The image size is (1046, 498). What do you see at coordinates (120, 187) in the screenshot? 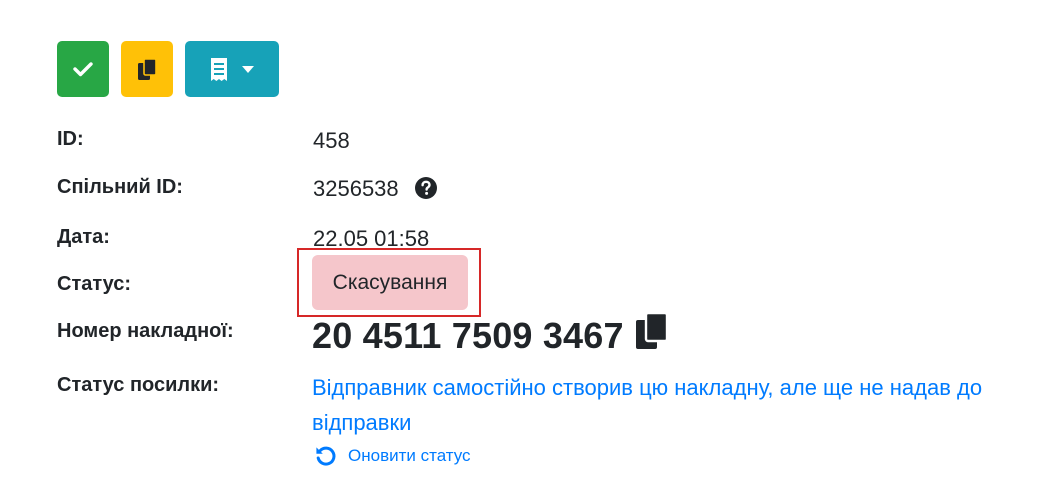
I see `shared-id-label: Спільний ID:` at bounding box center [120, 187].